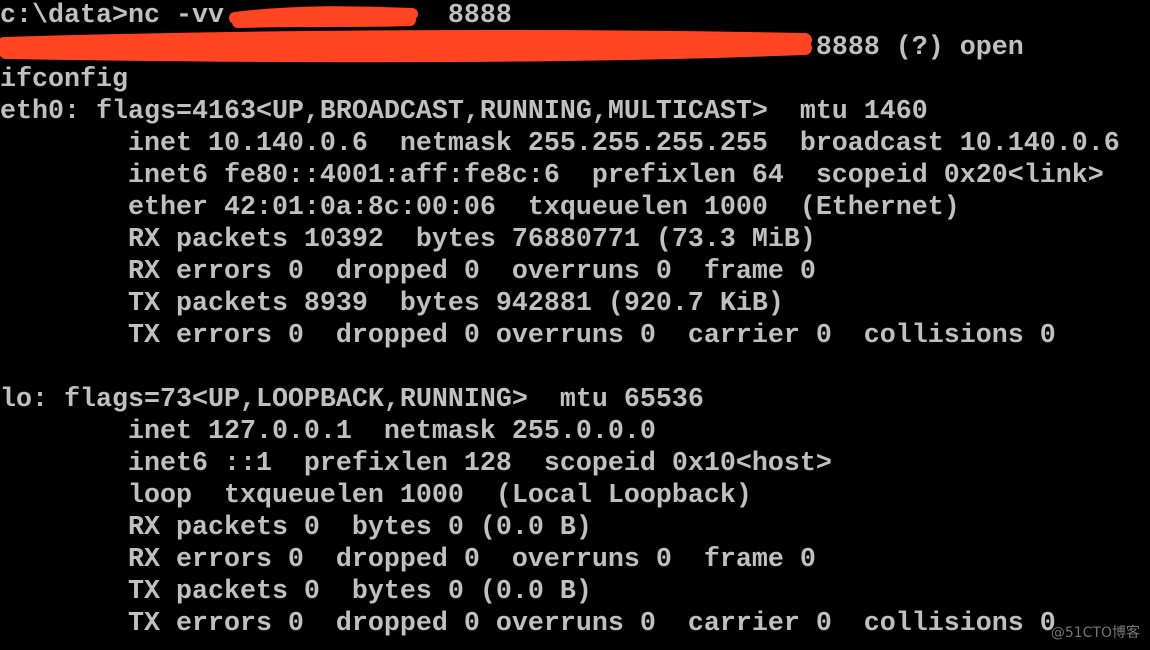 The height and width of the screenshot is (650, 1150). I want to click on command-line: c:\data>nc -vv 8888, so click(575, 16).